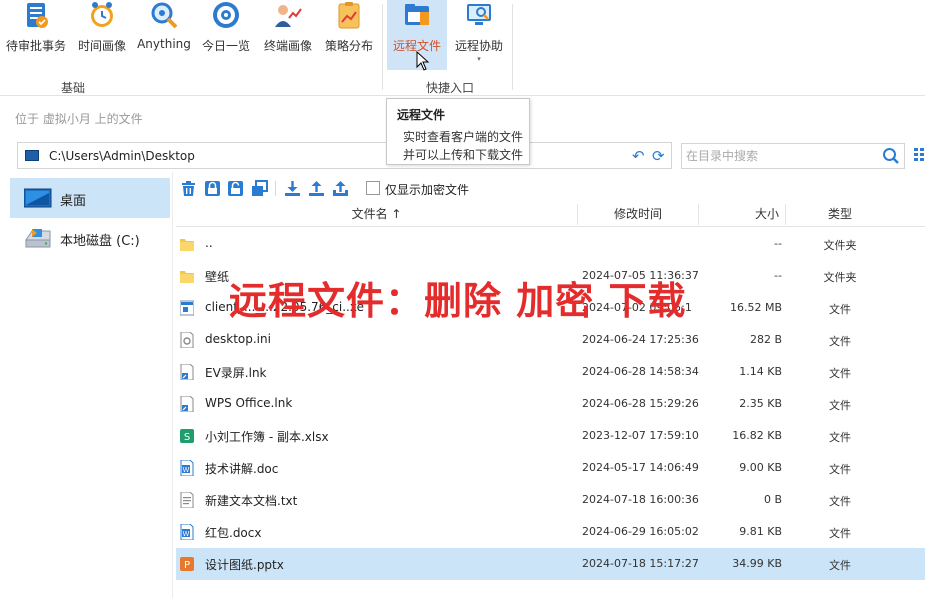 Image resolution: width=925 pixels, height=598 pixels. I want to click on table-row: .. -- 文件夹, so click(550, 244).